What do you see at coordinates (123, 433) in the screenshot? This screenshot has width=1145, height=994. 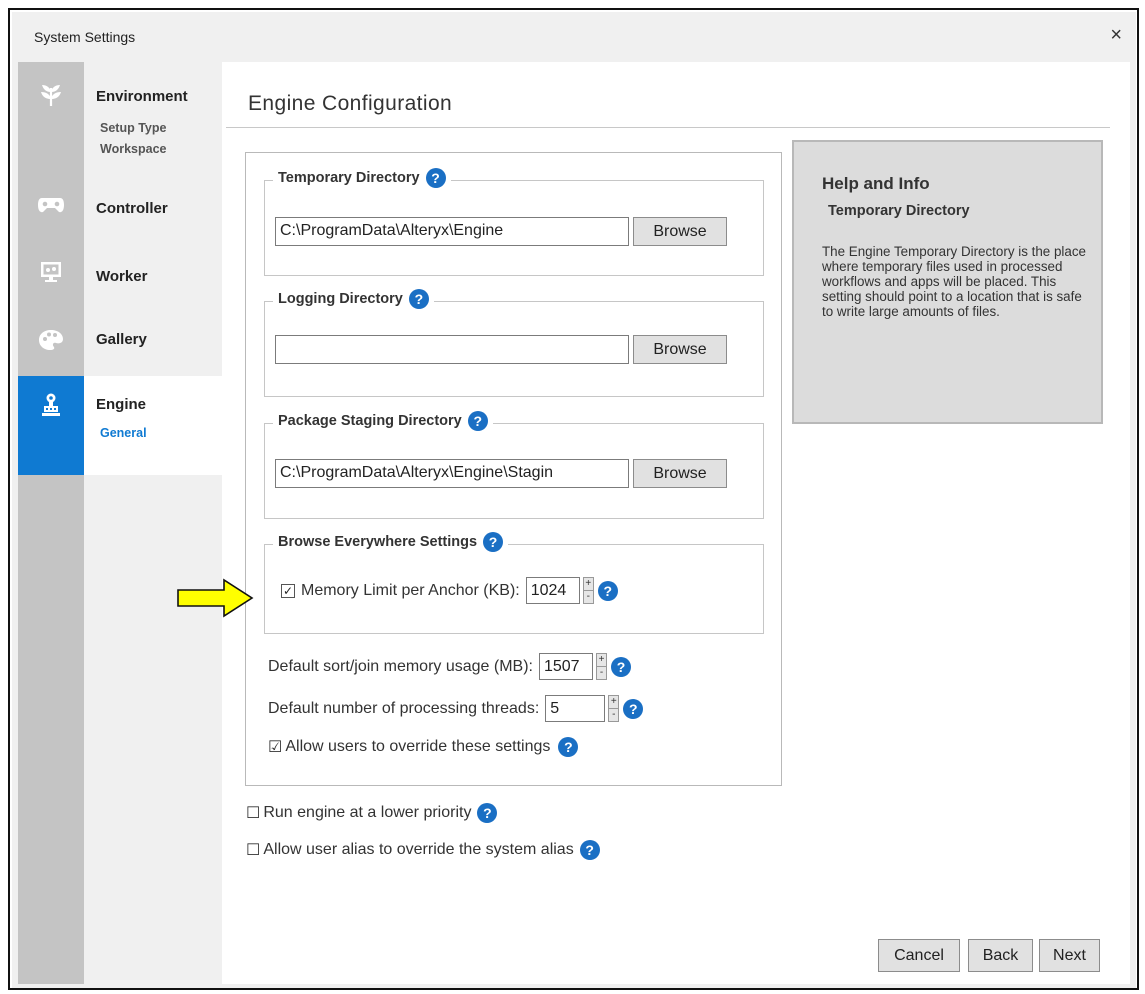 I see `nav-sub-general: General` at bounding box center [123, 433].